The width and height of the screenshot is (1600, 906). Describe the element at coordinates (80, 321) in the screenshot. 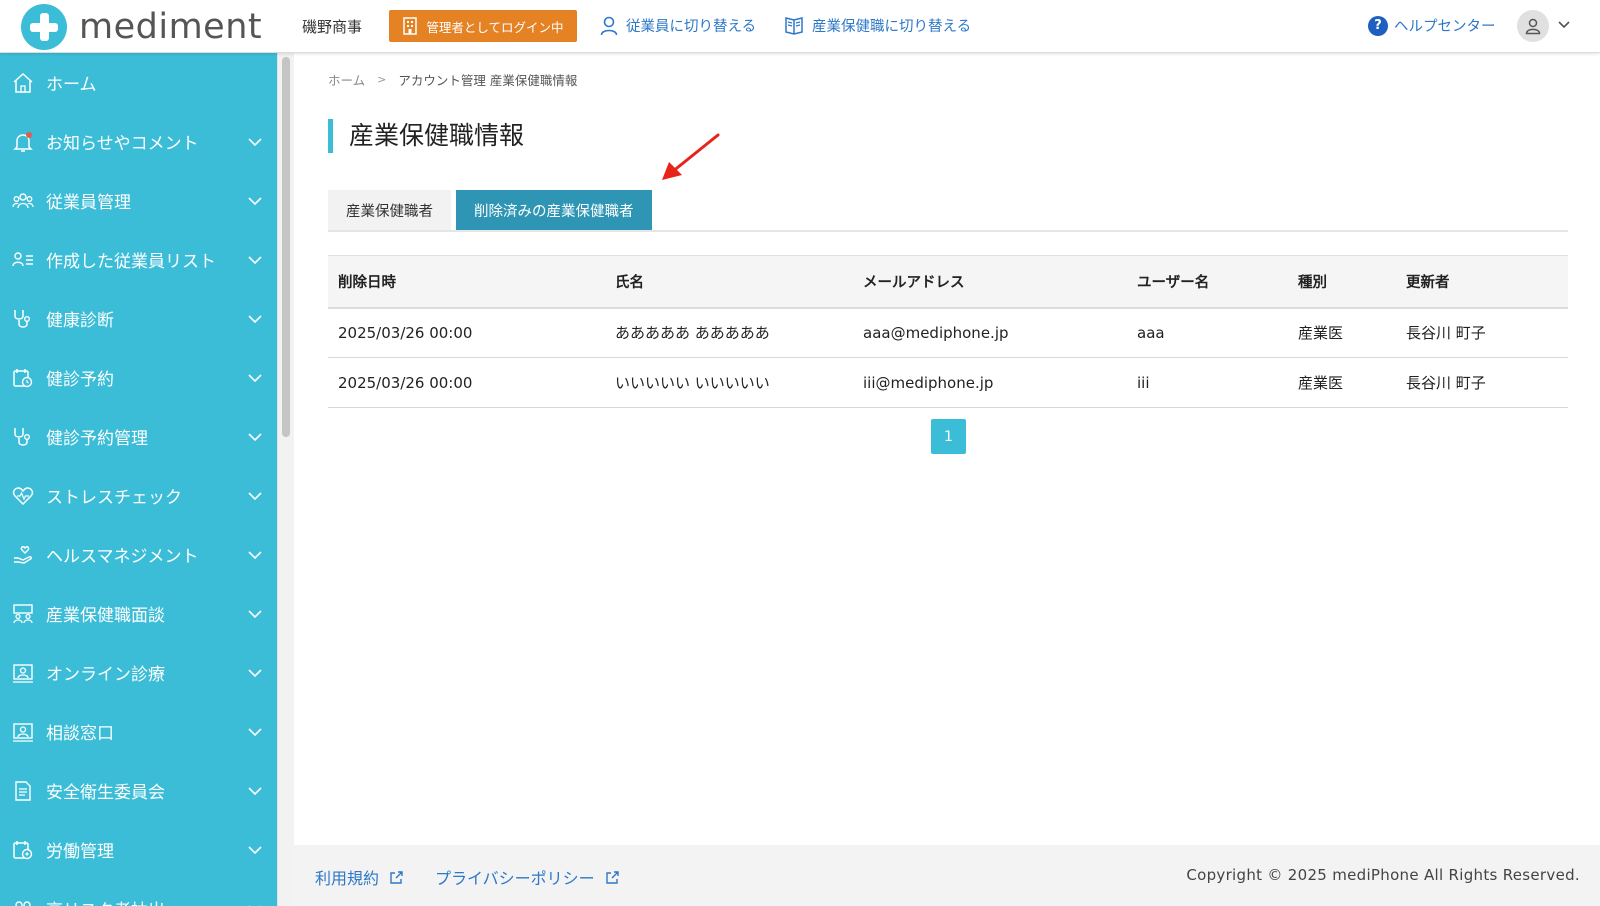

I see `sidebar-item-label: 健康診断` at that location.